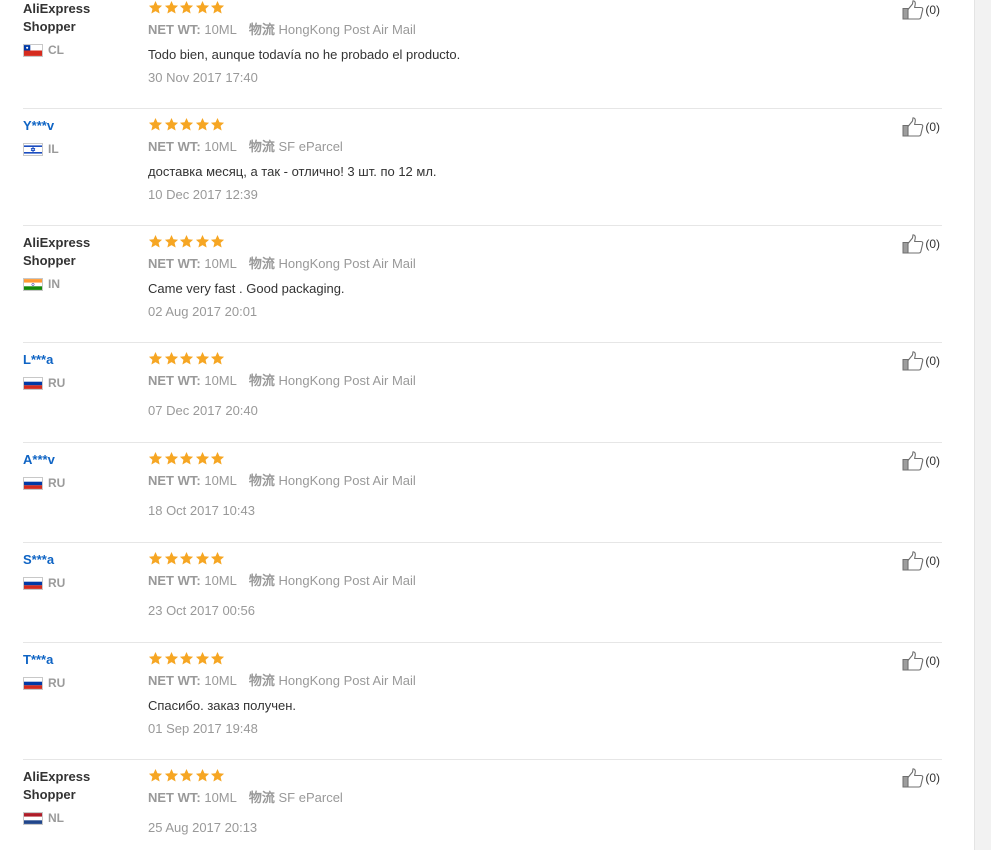 The height and width of the screenshot is (850, 991). I want to click on page-scrollbar, so click(982, 425).